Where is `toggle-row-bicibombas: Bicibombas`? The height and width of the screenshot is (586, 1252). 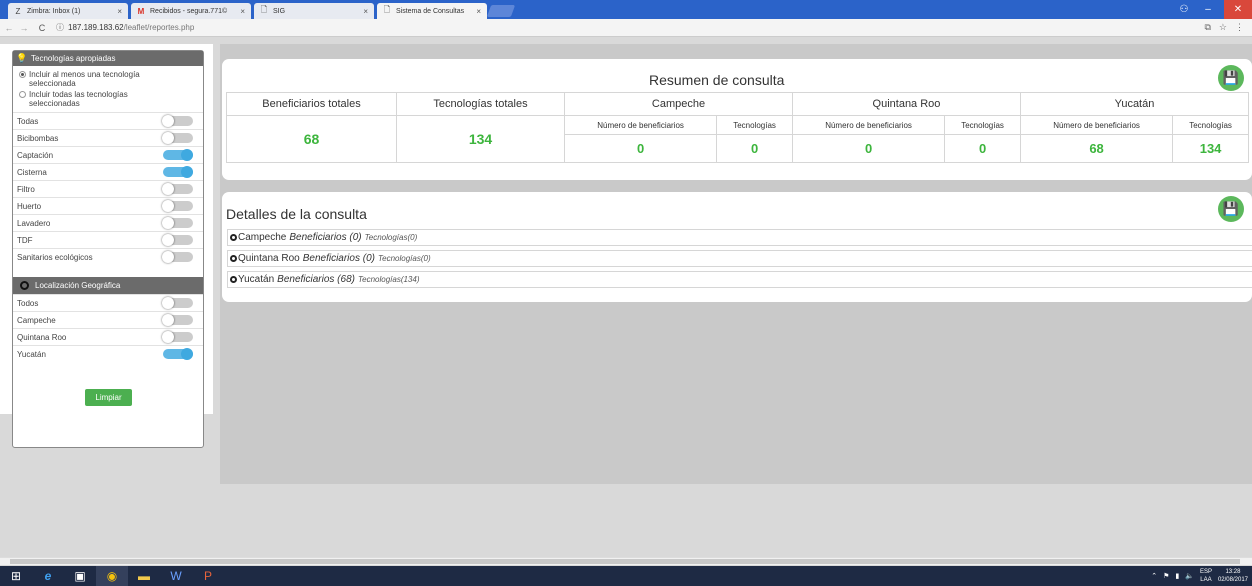
toggle-row-bicibombas: Bicibombas is located at coordinates (108, 137).